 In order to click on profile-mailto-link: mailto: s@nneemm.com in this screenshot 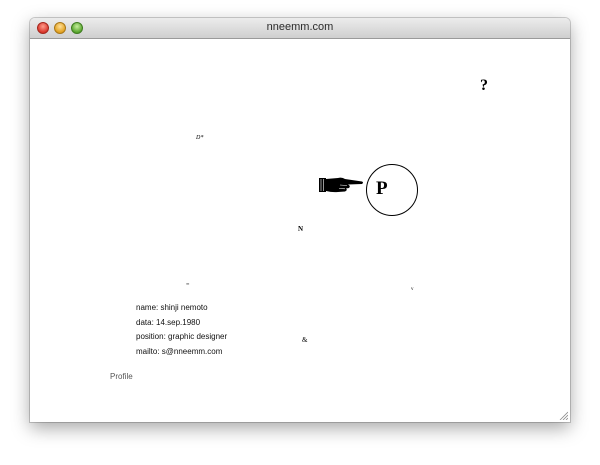, I will do `click(181, 352)`.